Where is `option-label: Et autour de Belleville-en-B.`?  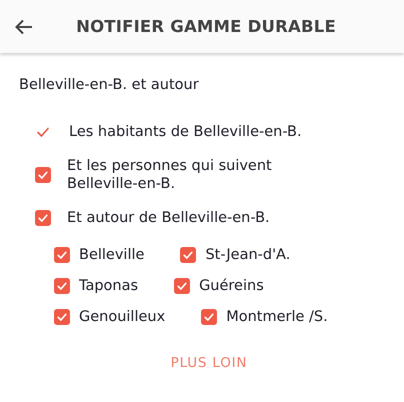 option-label: Et autour de Belleville-en-B. is located at coordinates (169, 218).